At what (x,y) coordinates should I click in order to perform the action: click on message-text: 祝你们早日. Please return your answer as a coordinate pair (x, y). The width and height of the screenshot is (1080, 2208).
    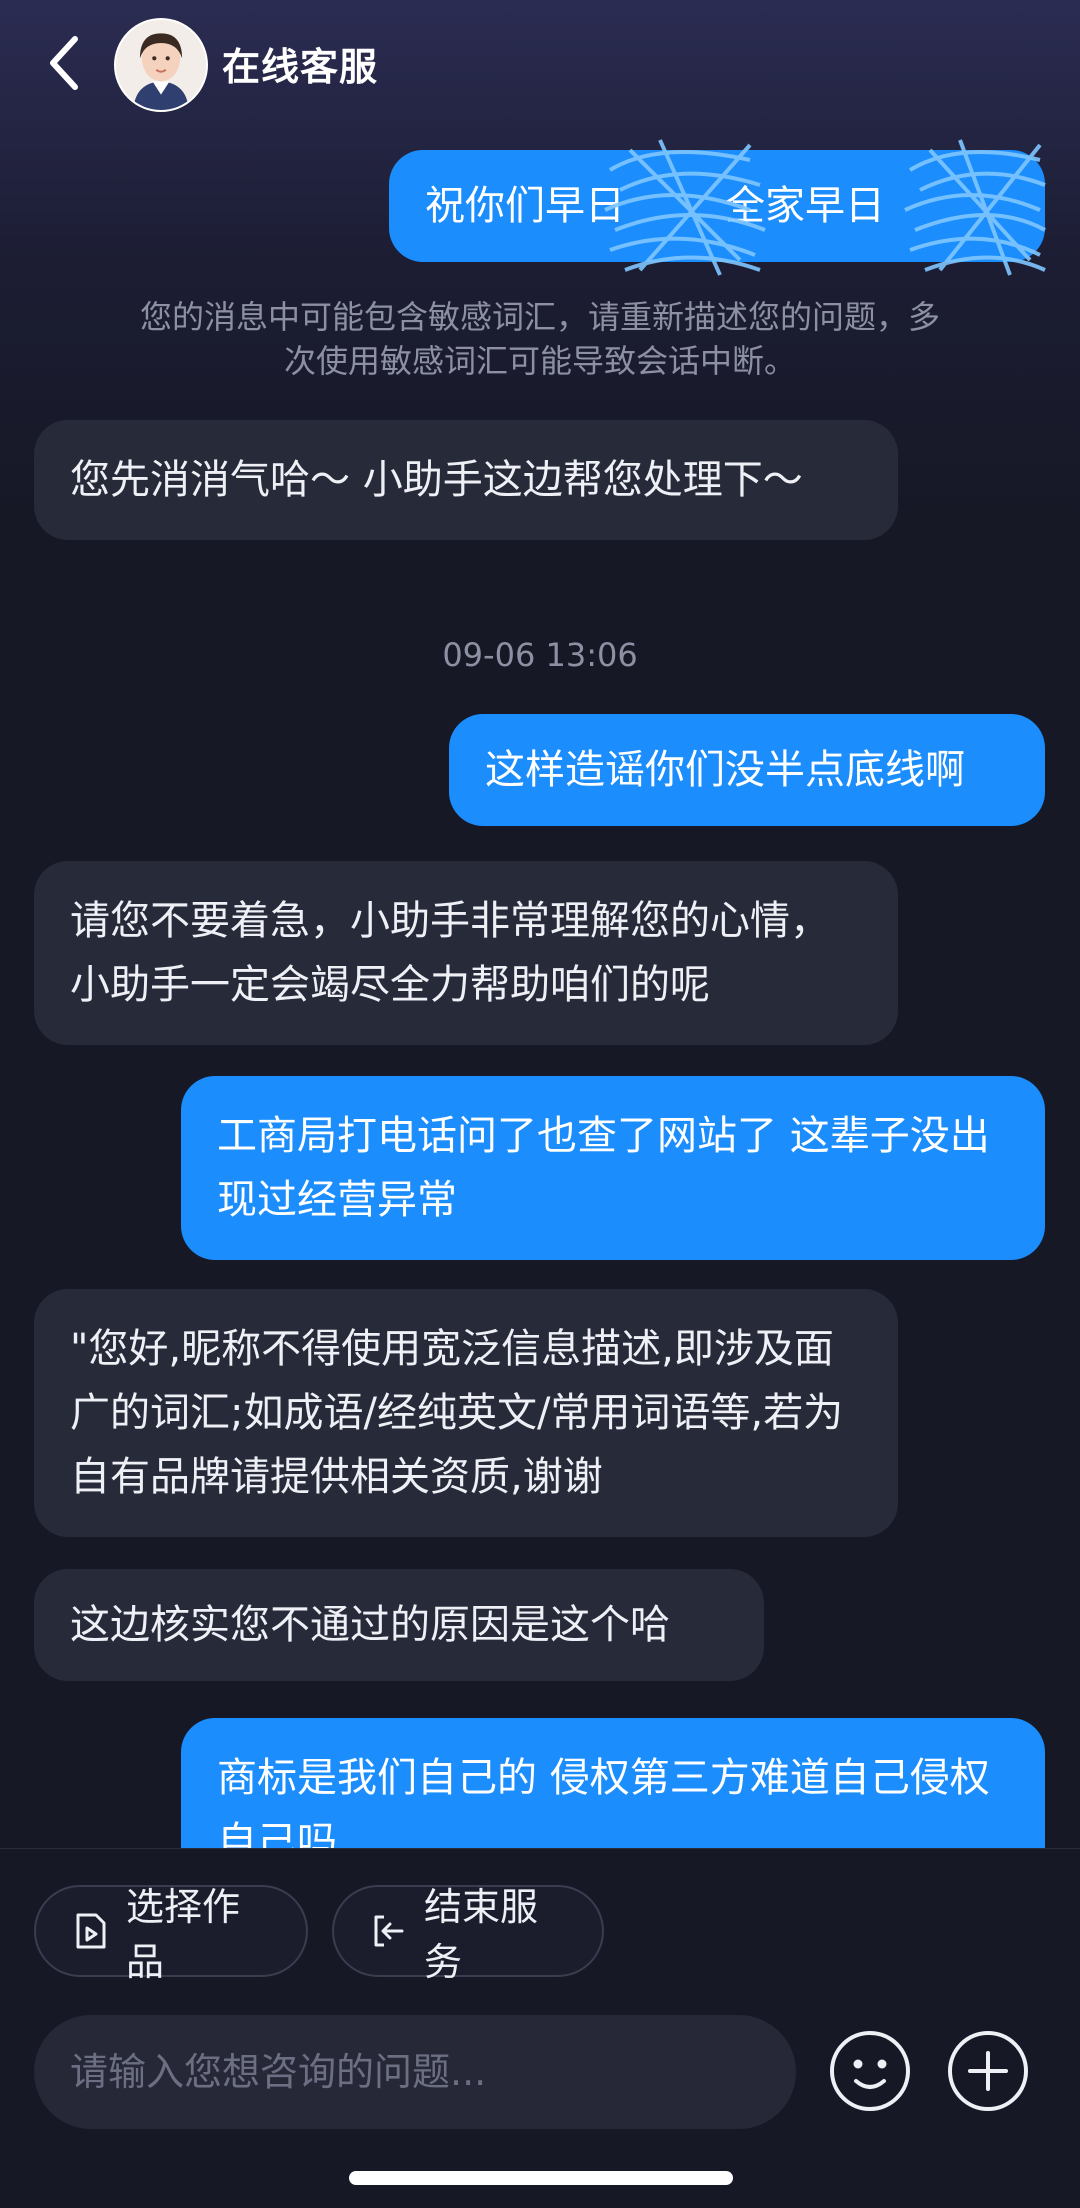
    Looking at the image, I should click on (525, 206).